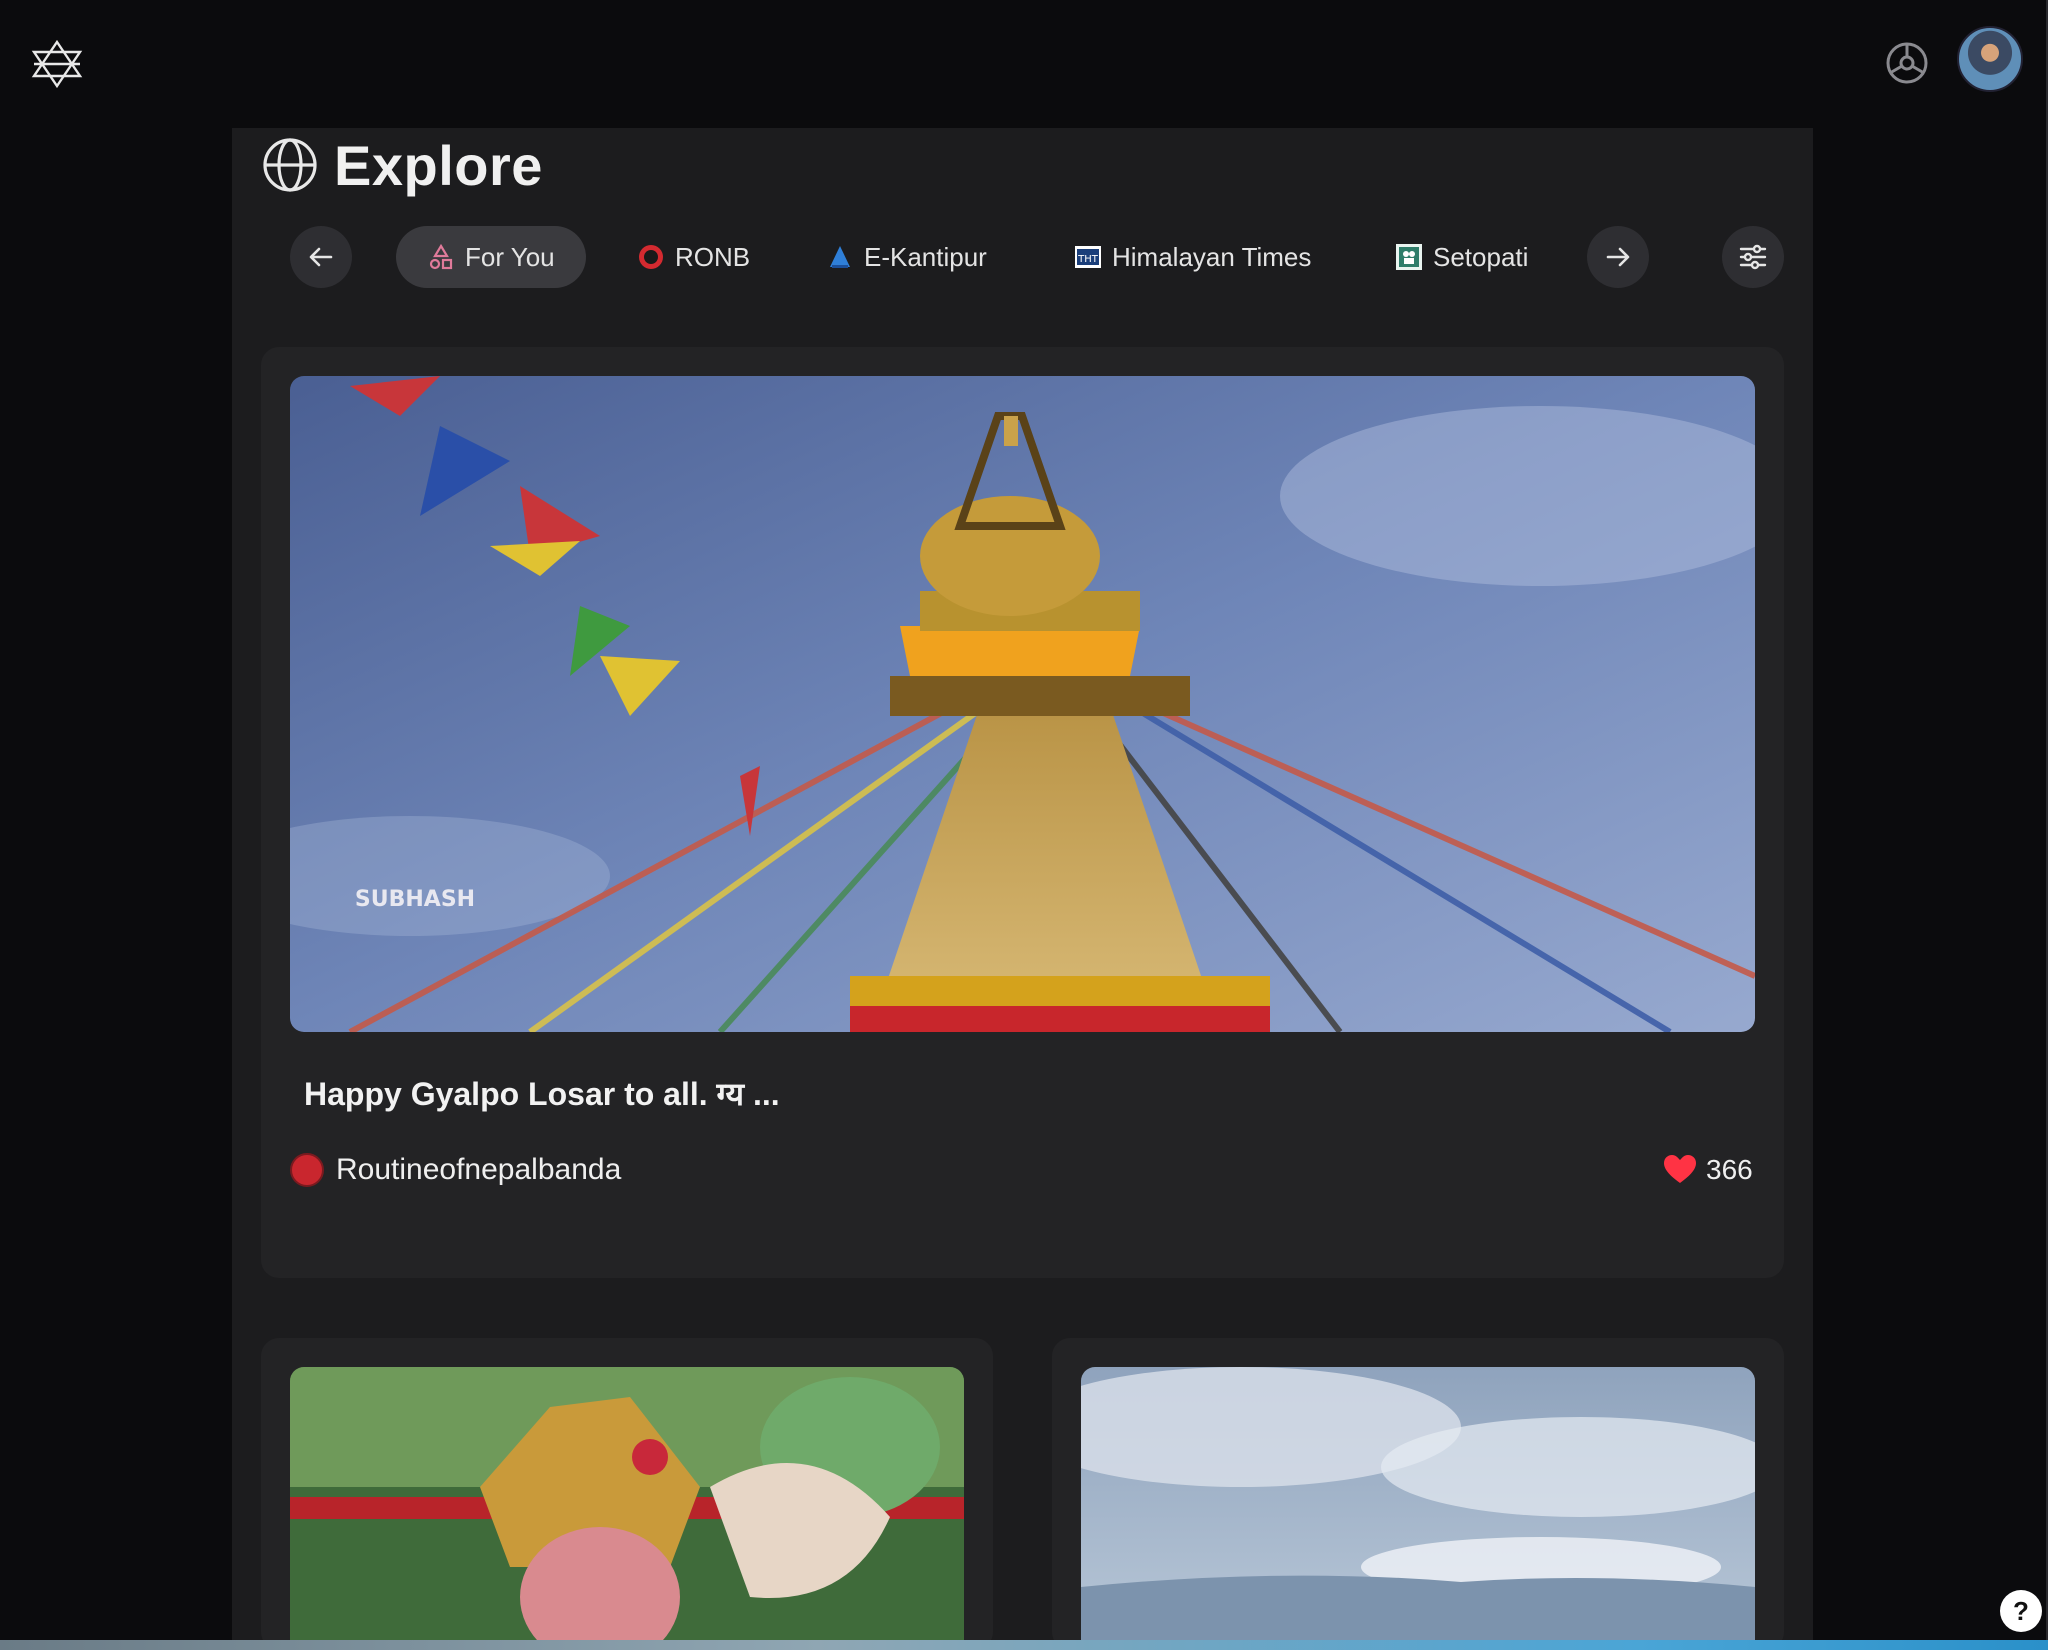  I want to click on svg-text: THT, so click(1088, 259).